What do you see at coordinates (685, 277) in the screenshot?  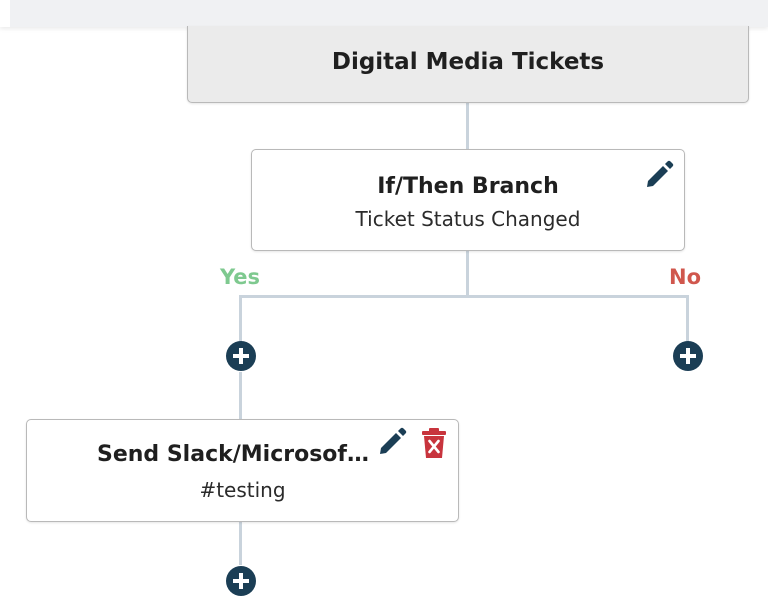 I see `no-branch-label: No` at bounding box center [685, 277].